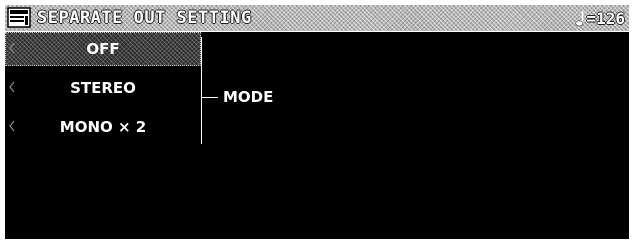  I want to click on option-stereo: STEREO, so click(103, 88).